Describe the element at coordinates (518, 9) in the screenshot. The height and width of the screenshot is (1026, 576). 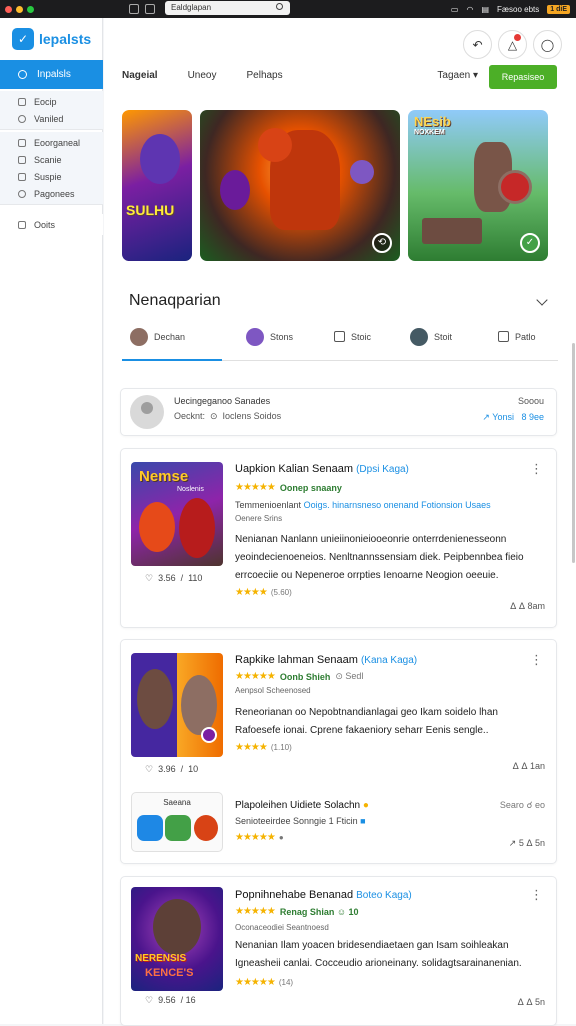
I see `menubar-clock: Fæsoo ebts` at that location.